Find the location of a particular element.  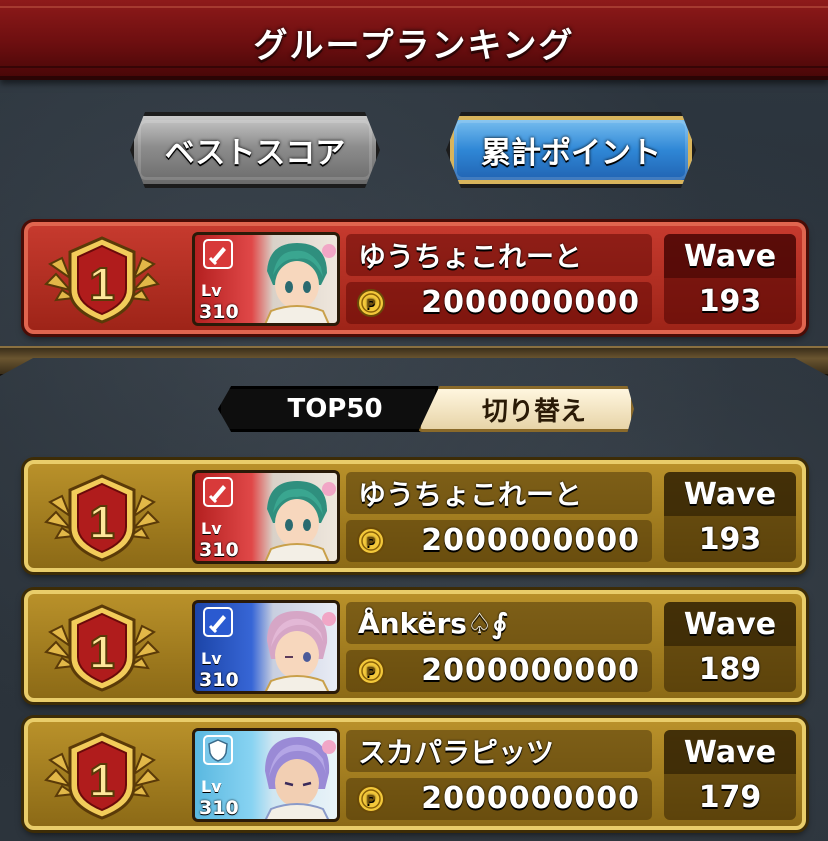

header-bar: グループランキング is located at coordinates (414, 40).